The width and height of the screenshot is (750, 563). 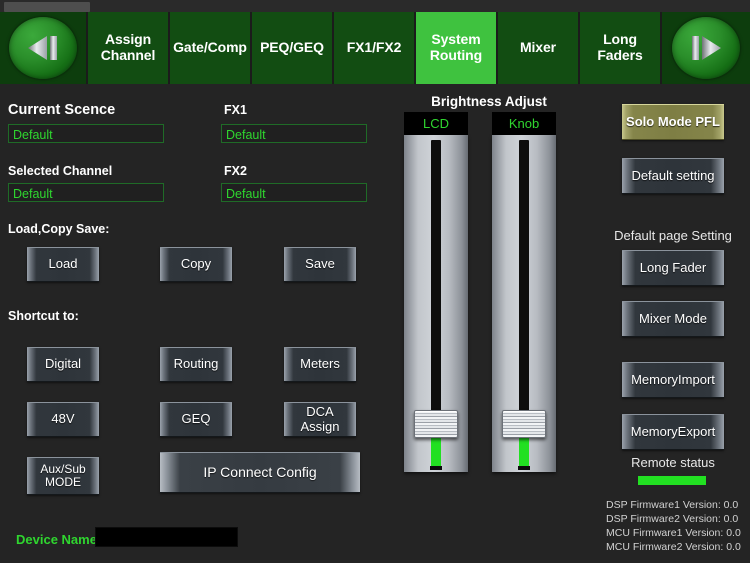 What do you see at coordinates (673, 432) in the screenshot?
I see `memory-export-button: MemoryExport` at bounding box center [673, 432].